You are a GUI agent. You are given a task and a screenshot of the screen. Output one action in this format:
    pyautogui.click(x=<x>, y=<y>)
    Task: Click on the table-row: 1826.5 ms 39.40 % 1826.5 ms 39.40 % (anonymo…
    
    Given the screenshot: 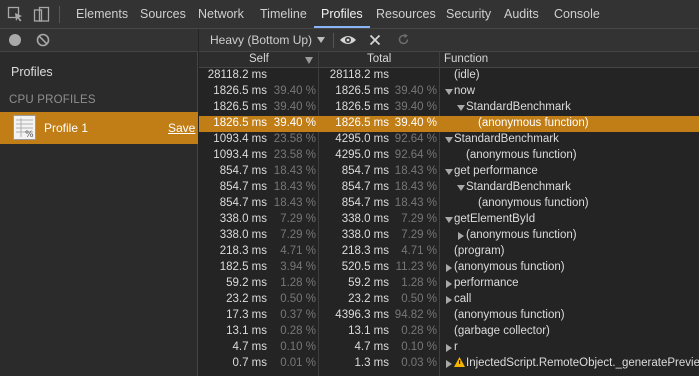 What is the action you would take?
    pyautogui.click(x=449, y=124)
    